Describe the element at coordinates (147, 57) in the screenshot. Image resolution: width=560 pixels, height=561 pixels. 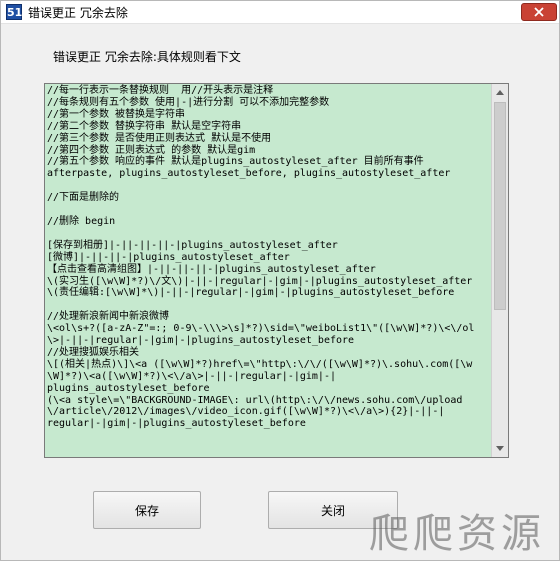
I see `header-label: 错误更正 冗余去除:具体规则看下文` at that location.